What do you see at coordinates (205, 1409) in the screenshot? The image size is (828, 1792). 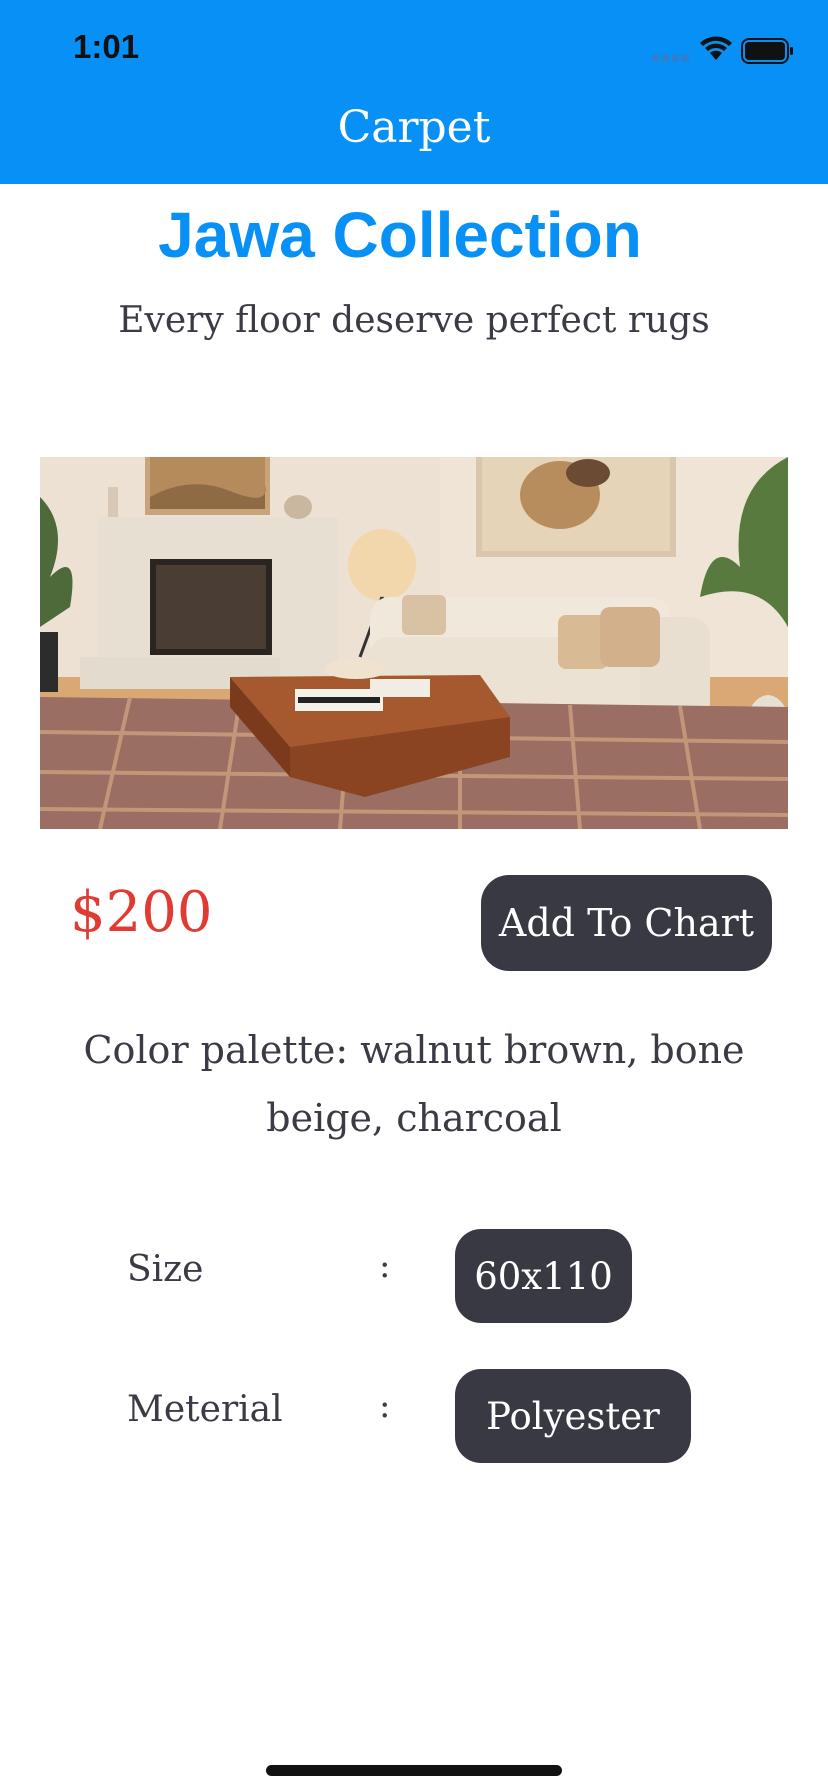 I see `material-label: Meterial` at bounding box center [205, 1409].